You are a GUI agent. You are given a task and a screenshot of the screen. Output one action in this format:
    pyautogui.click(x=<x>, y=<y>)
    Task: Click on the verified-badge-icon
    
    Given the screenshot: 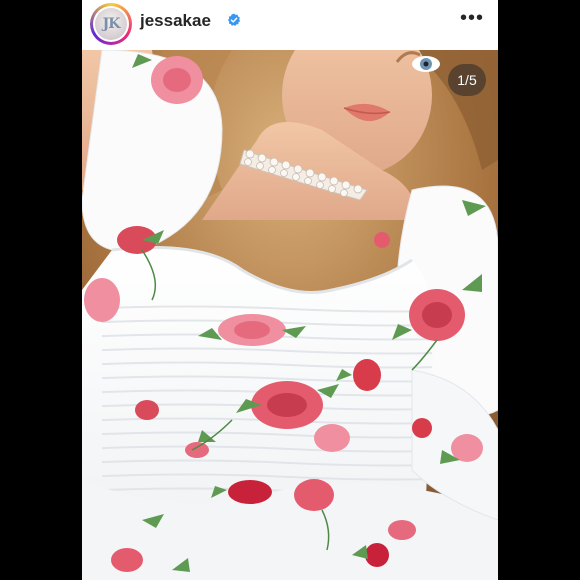 What is the action you would take?
    pyautogui.click(x=234, y=20)
    